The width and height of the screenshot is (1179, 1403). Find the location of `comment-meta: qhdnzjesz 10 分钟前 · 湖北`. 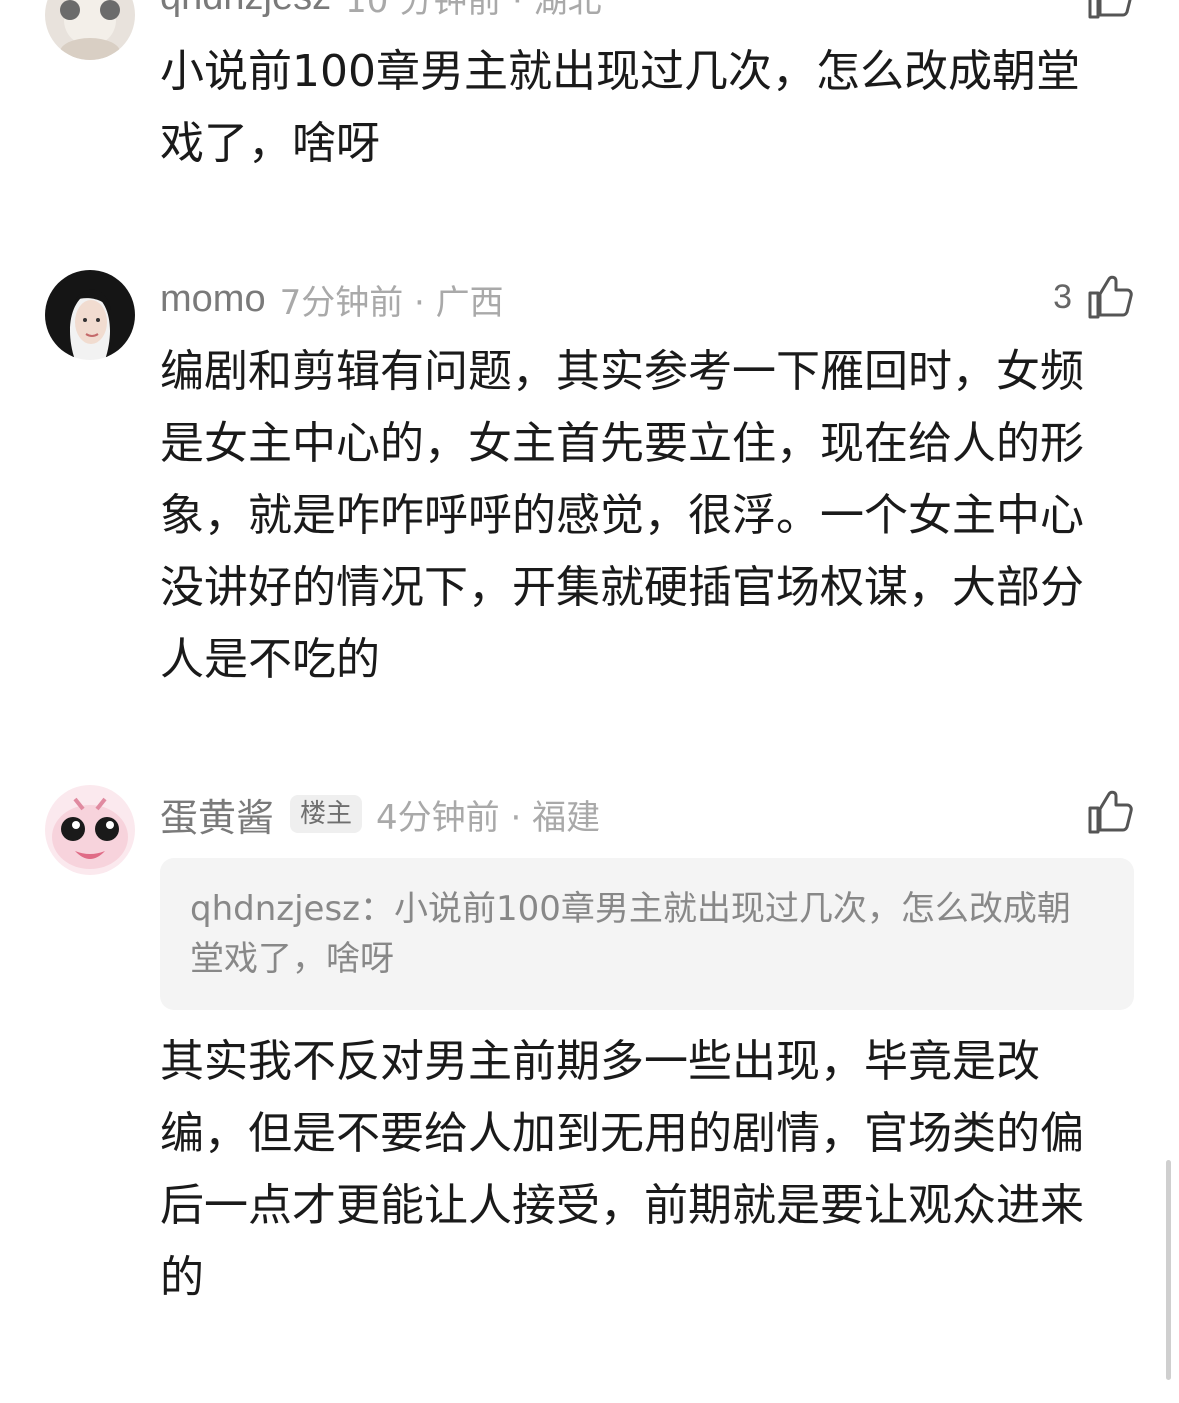

comment-meta: qhdnzjesz 10 分钟前 · 湖北 is located at coordinates (381, 11).